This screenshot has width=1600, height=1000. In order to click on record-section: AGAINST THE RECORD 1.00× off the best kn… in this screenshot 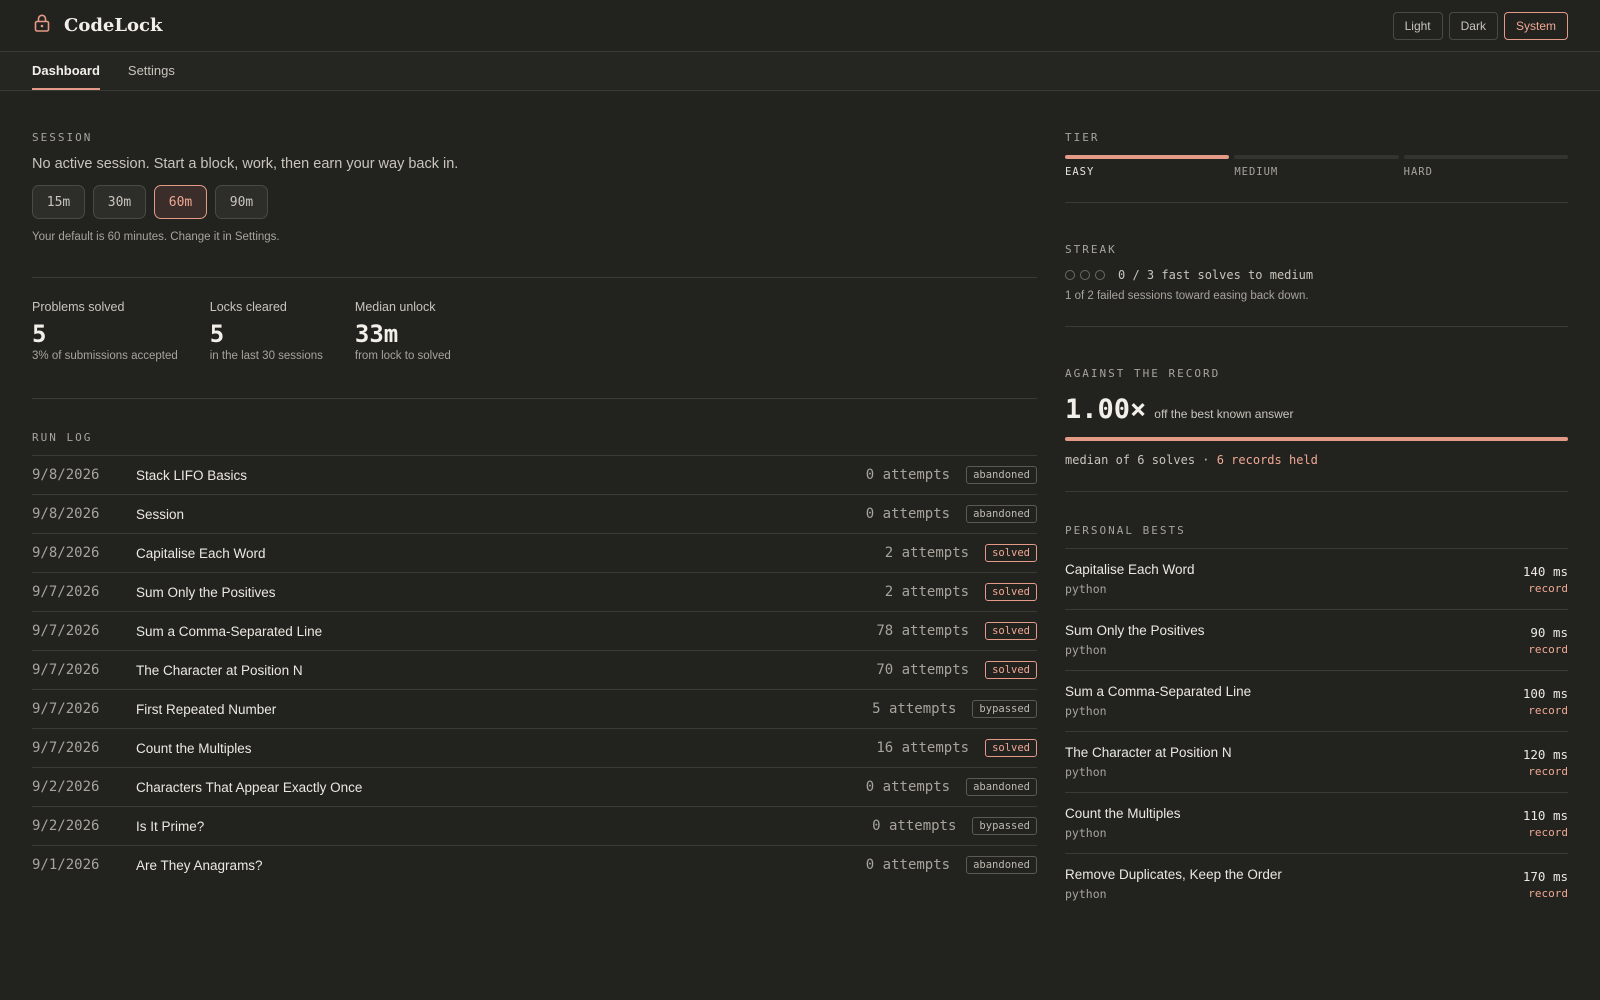, I will do `click(1316, 409)`.